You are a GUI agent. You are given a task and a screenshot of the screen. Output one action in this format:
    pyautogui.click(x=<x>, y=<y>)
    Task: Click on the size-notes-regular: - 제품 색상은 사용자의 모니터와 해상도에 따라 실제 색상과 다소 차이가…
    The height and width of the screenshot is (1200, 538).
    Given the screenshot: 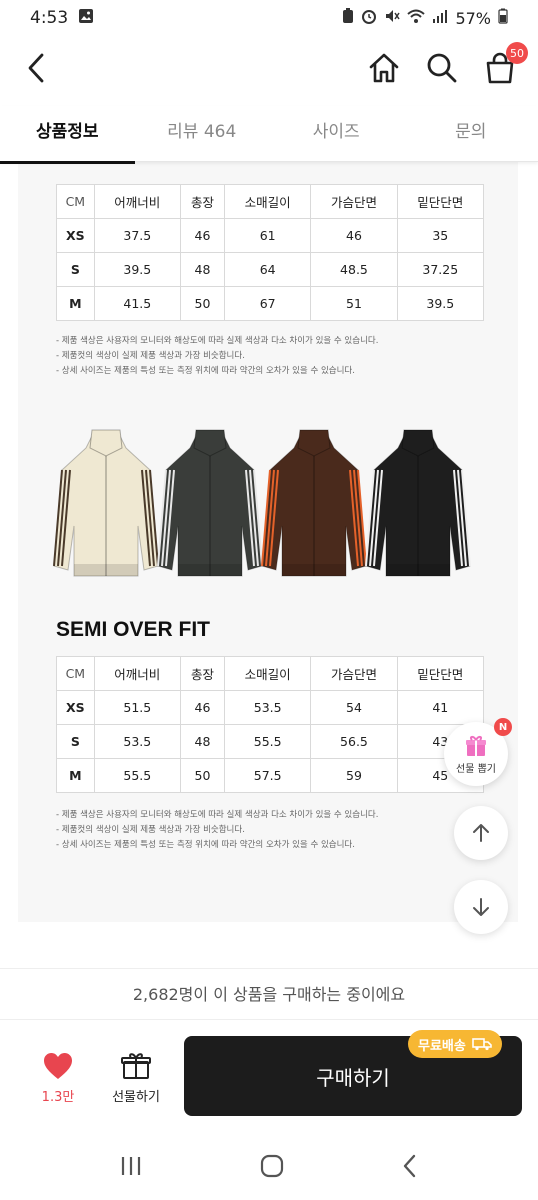 What is the action you would take?
    pyautogui.click(x=217, y=356)
    